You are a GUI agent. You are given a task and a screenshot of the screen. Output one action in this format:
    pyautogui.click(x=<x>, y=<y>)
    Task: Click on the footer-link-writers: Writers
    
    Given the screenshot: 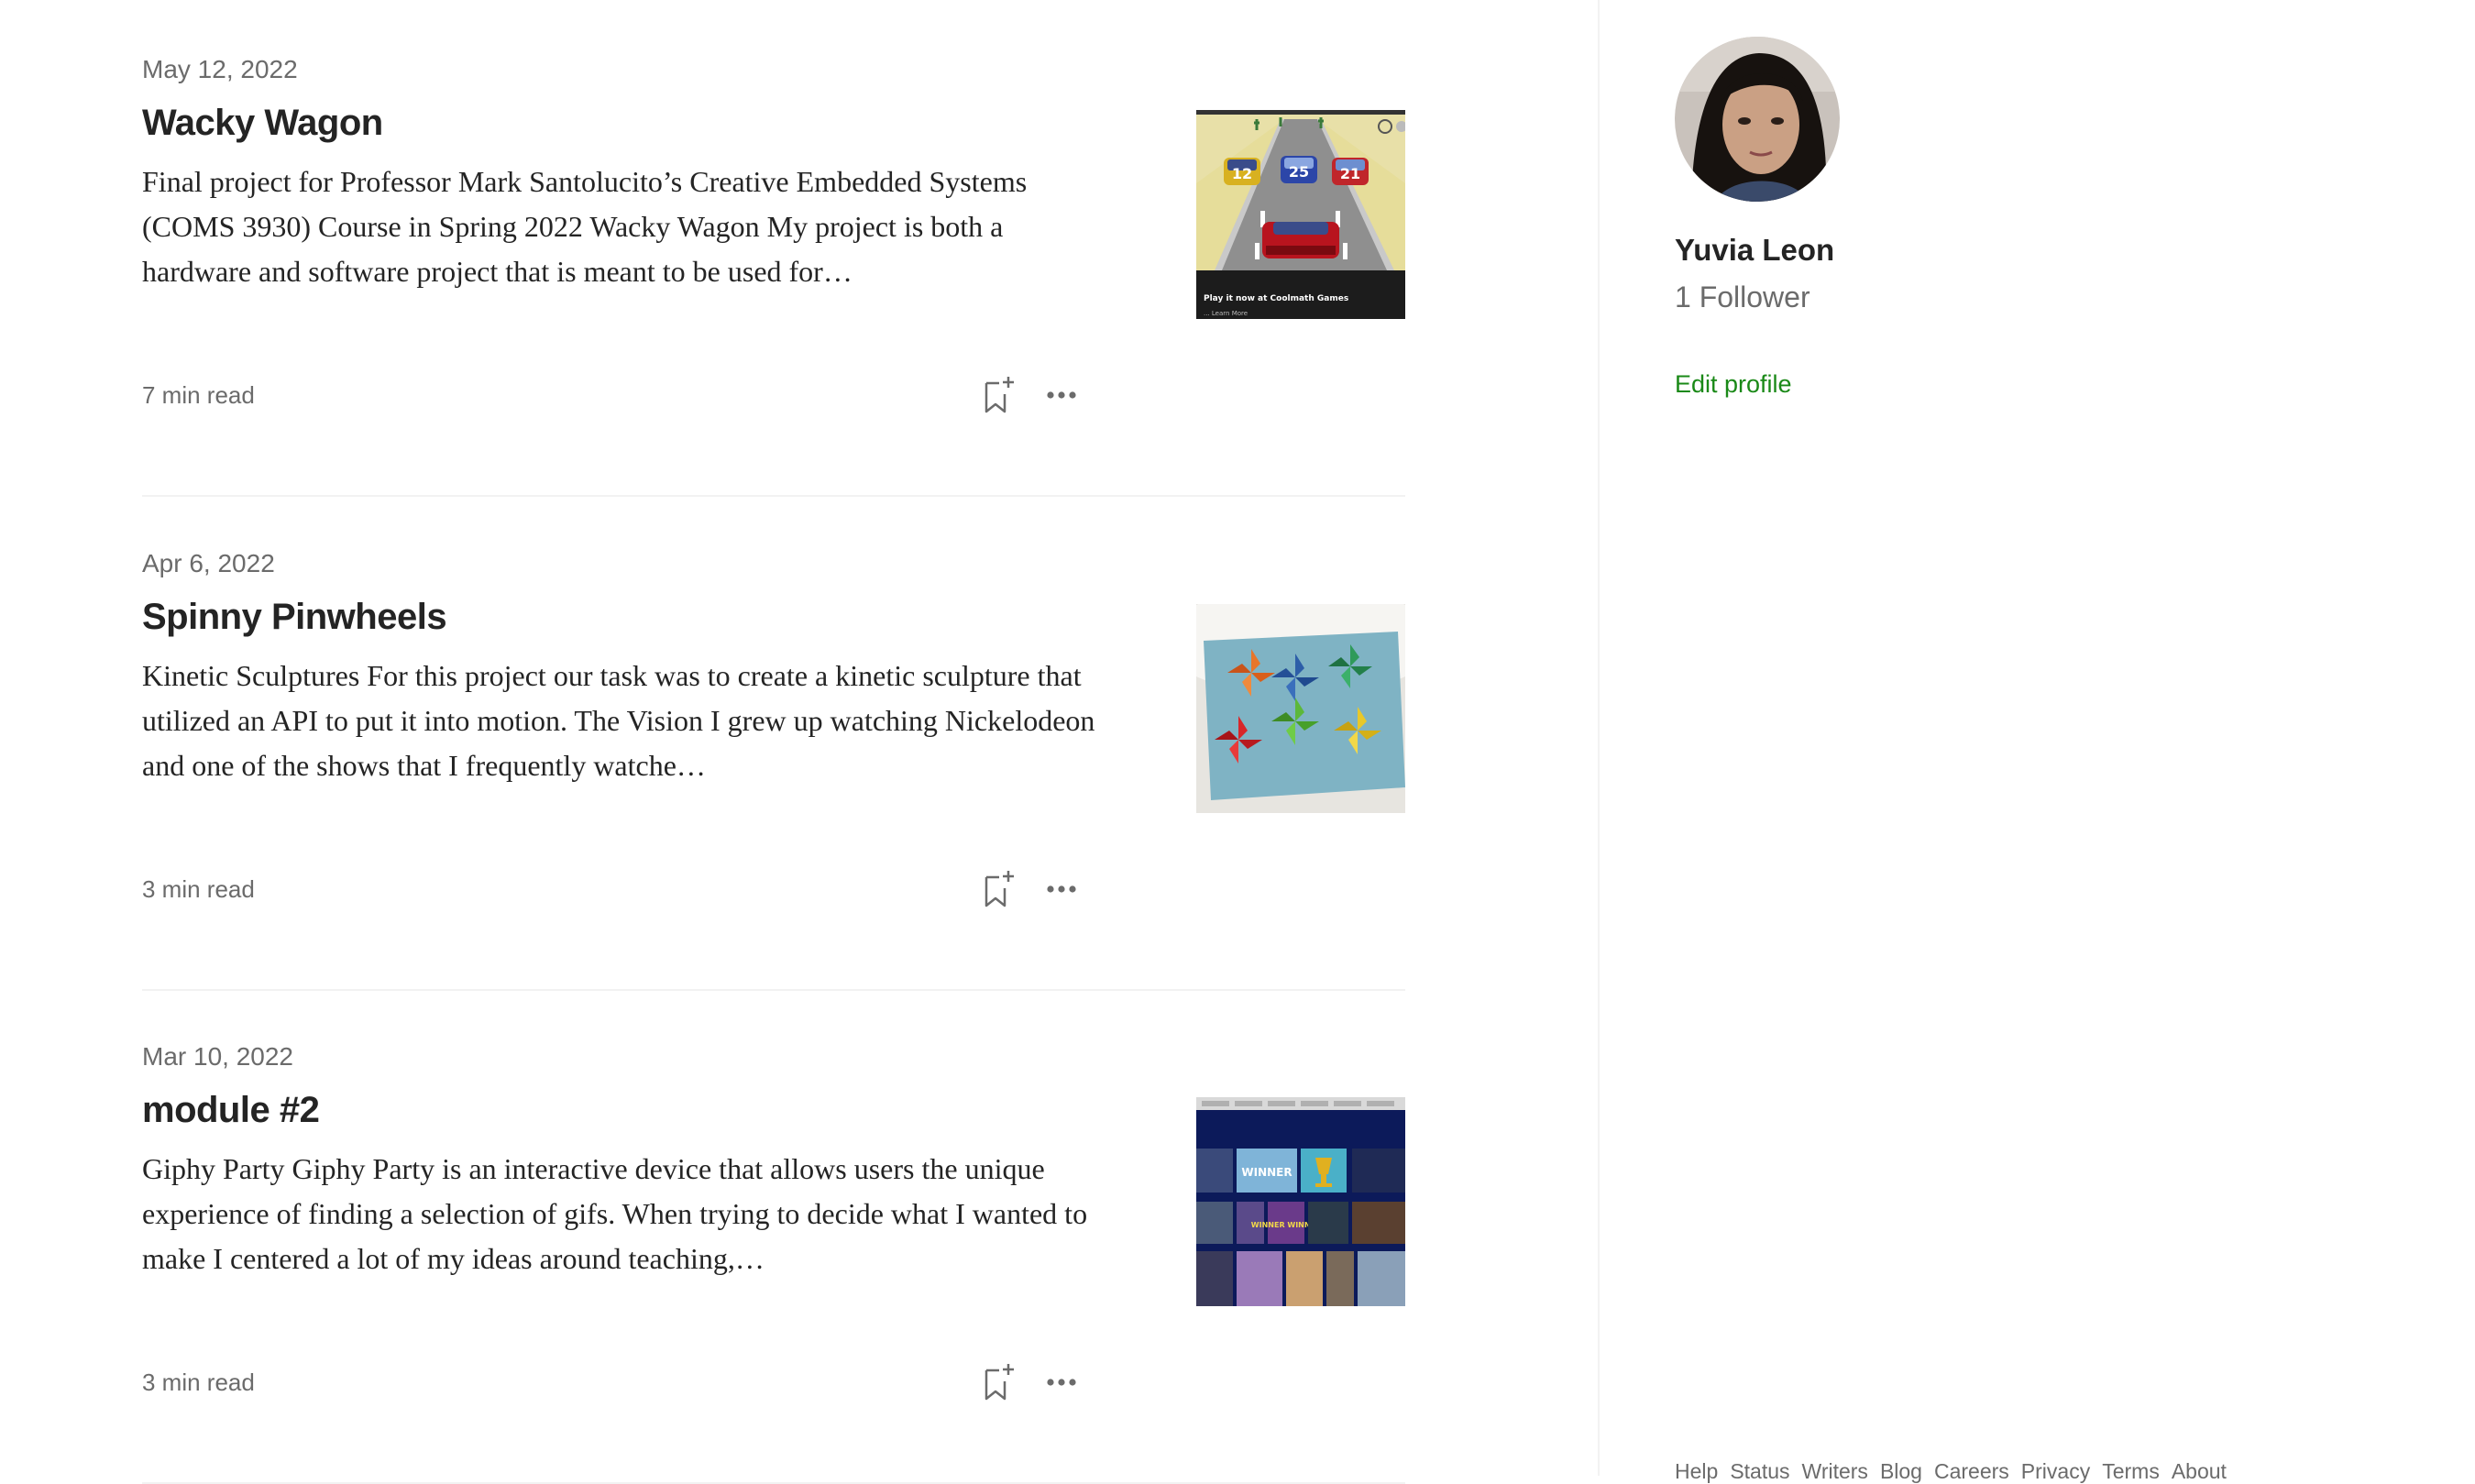 What is the action you would take?
    pyautogui.click(x=1835, y=1471)
    